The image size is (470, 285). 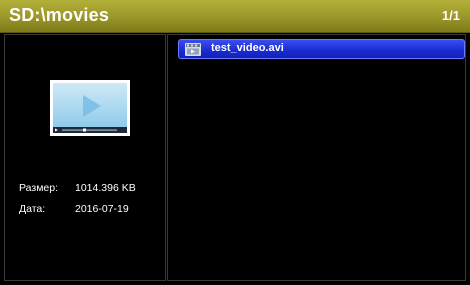 What do you see at coordinates (102, 209) in the screenshot?
I see `date-value: 2016-07-19` at bounding box center [102, 209].